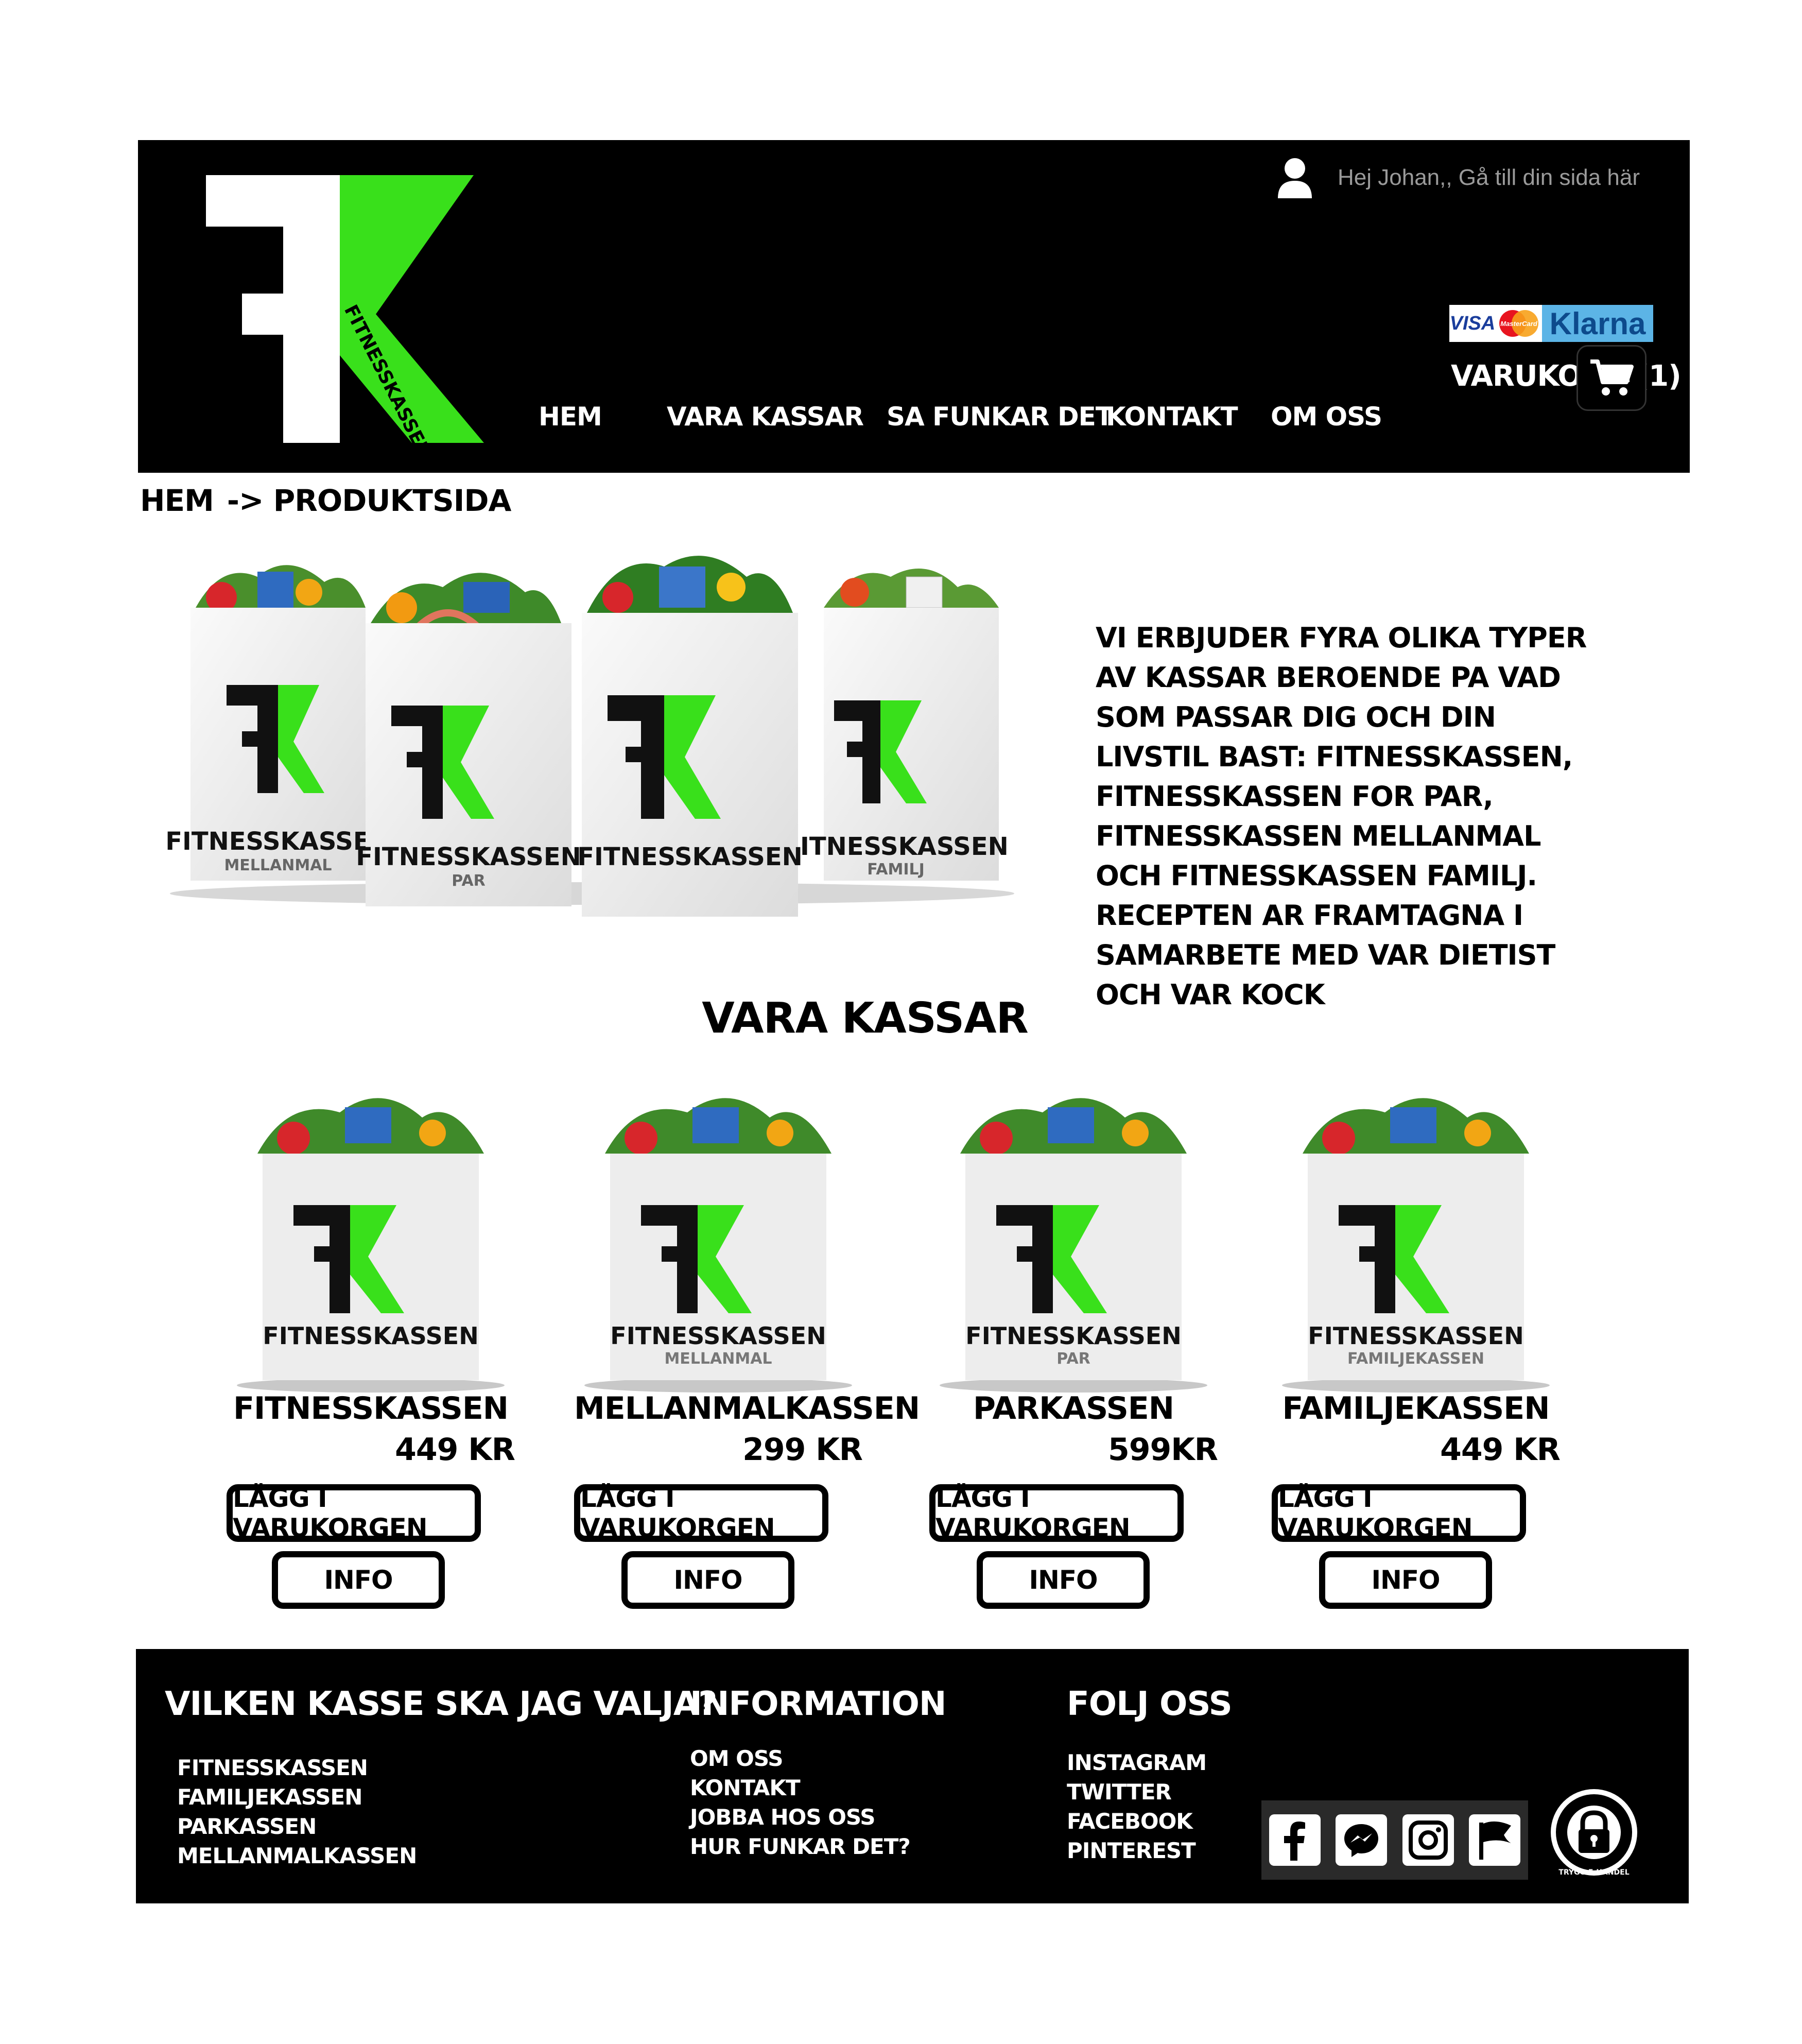 The image size is (1802, 2044). Describe the element at coordinates (1362, 1840) in the screenshot. I see `messenger-icon` at that location.